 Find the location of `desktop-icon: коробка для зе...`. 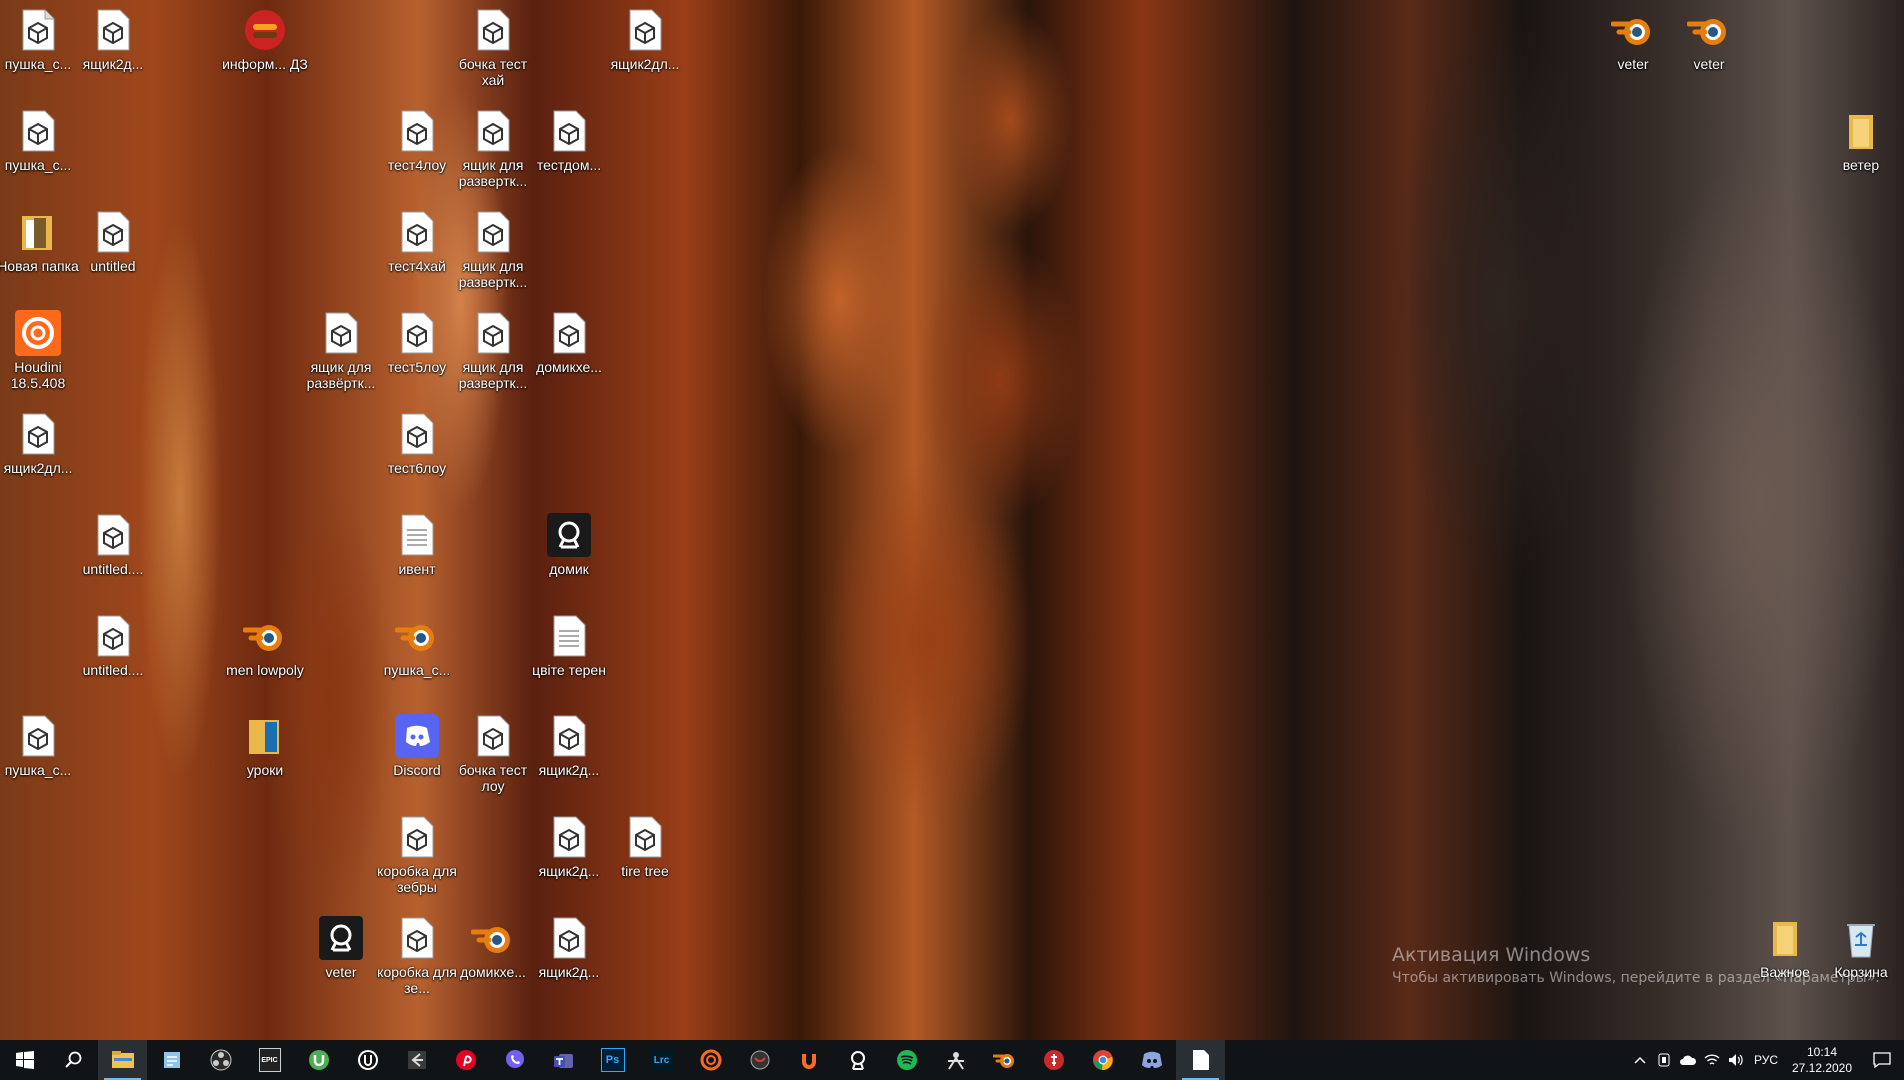

desktop-icon: коробка для зе... is located at coordinates (417, 955).